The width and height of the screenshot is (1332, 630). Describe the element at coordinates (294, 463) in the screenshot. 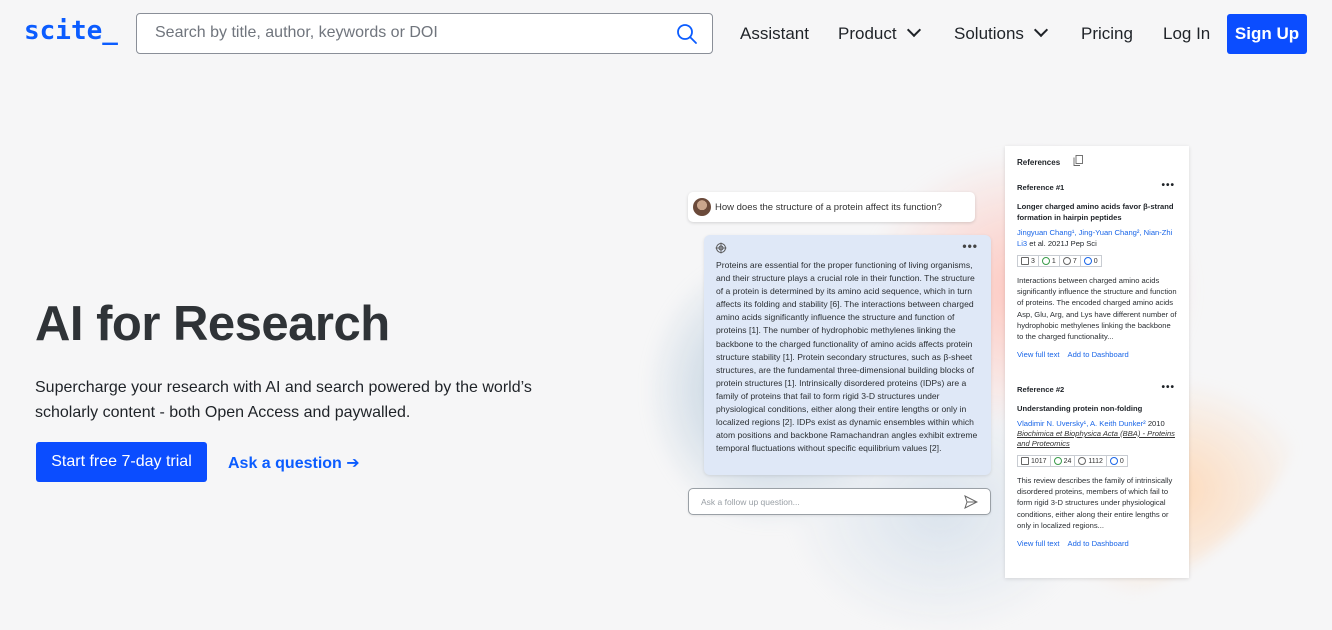

I see `ask-question-link: Ask a question ➔` at that location.